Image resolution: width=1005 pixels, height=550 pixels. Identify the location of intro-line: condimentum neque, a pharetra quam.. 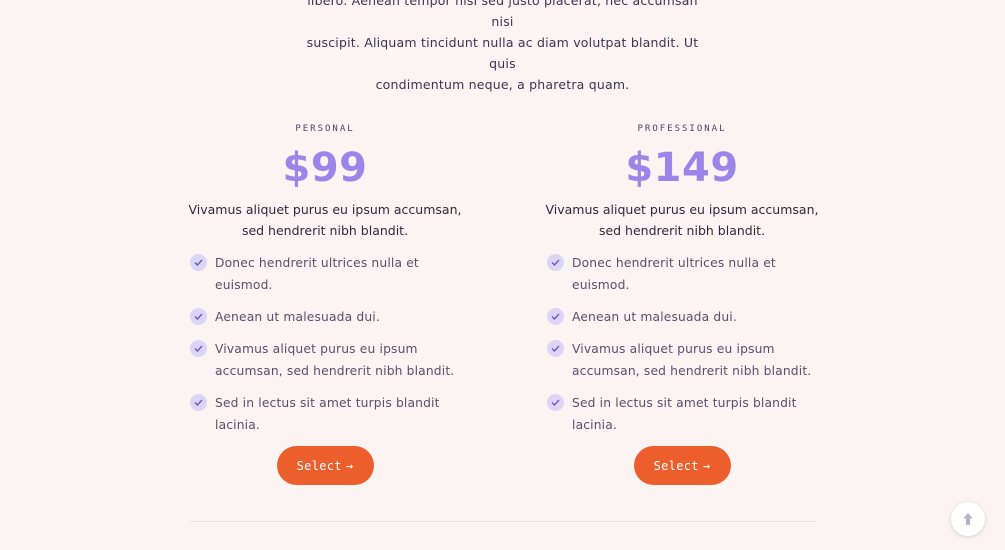
(502, 84).